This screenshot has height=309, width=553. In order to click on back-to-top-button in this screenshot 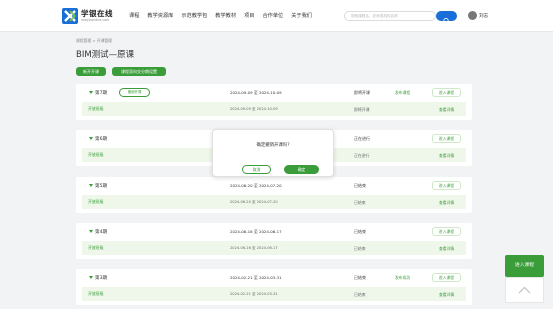, I will do `click(524, 290)`.